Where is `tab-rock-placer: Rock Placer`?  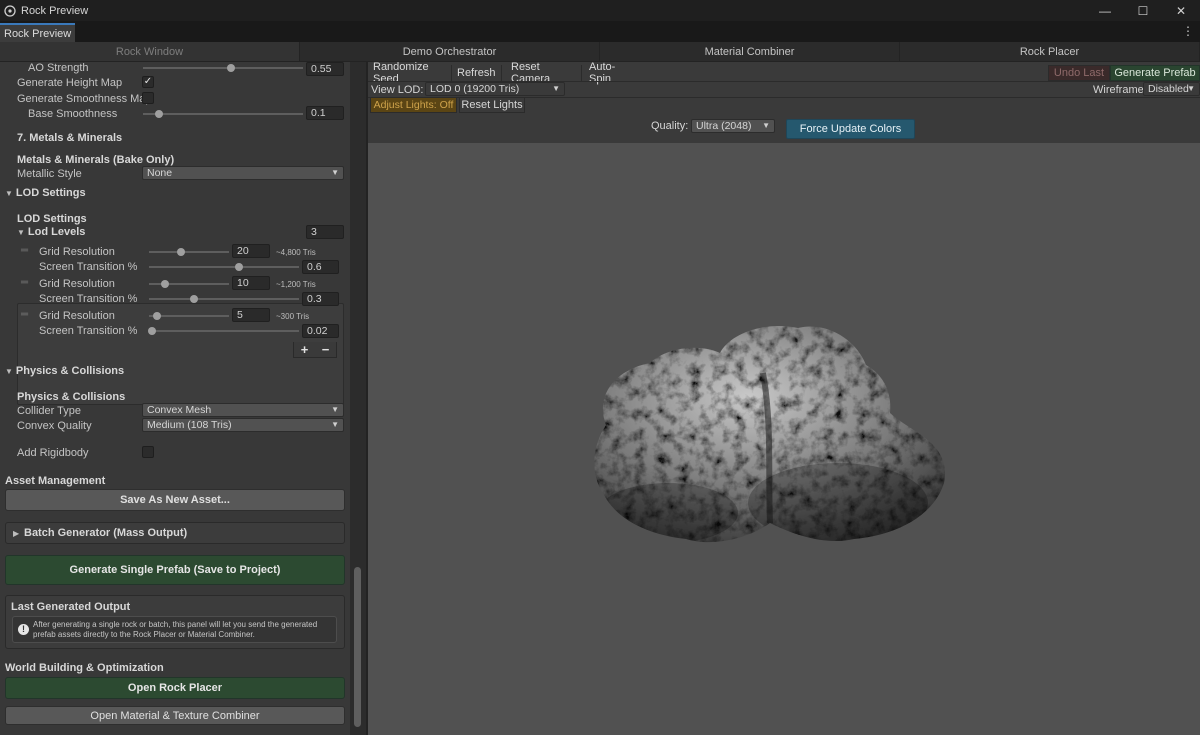 tab-rock-placer: Rock Placer is located at coordinates (1050, 51).